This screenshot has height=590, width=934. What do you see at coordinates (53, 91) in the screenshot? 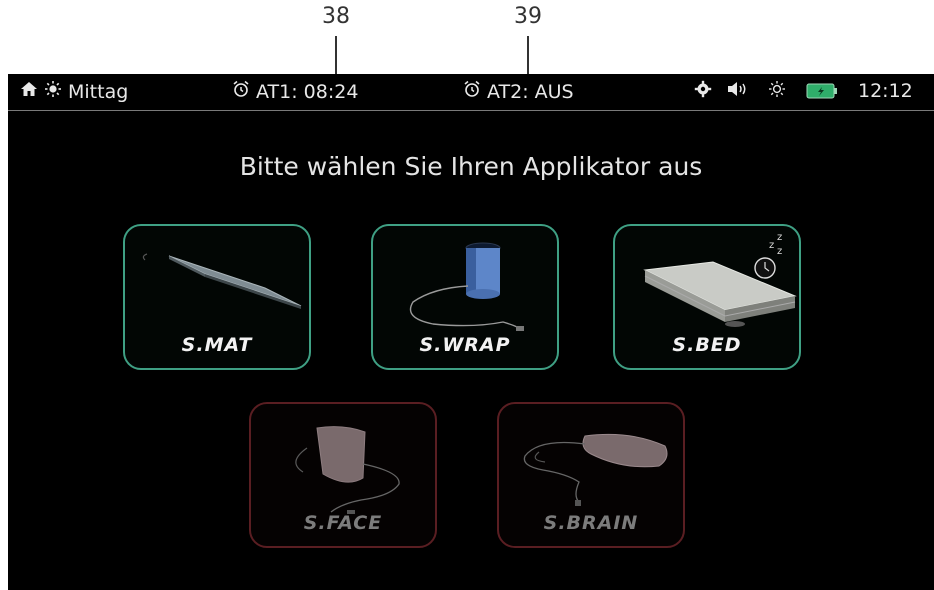
I see `sun-icon` at bounding box center [53, 91].